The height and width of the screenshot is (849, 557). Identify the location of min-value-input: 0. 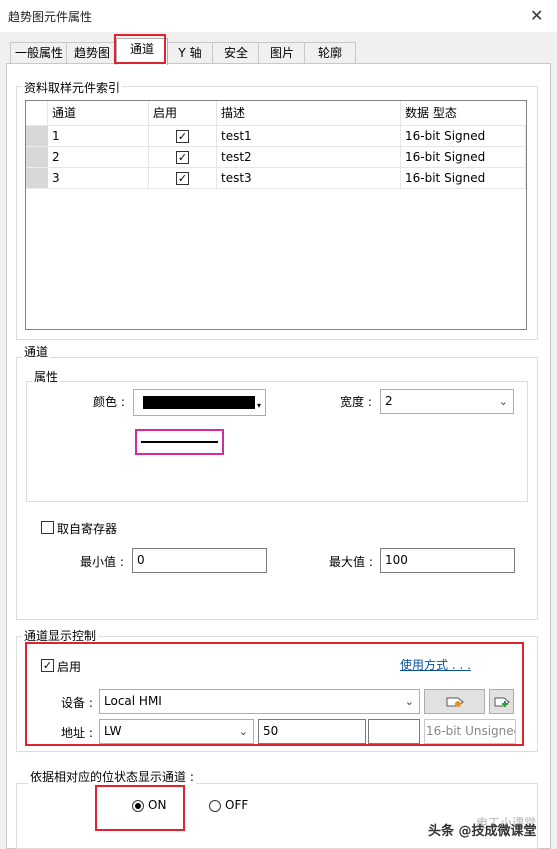
(199, 560).